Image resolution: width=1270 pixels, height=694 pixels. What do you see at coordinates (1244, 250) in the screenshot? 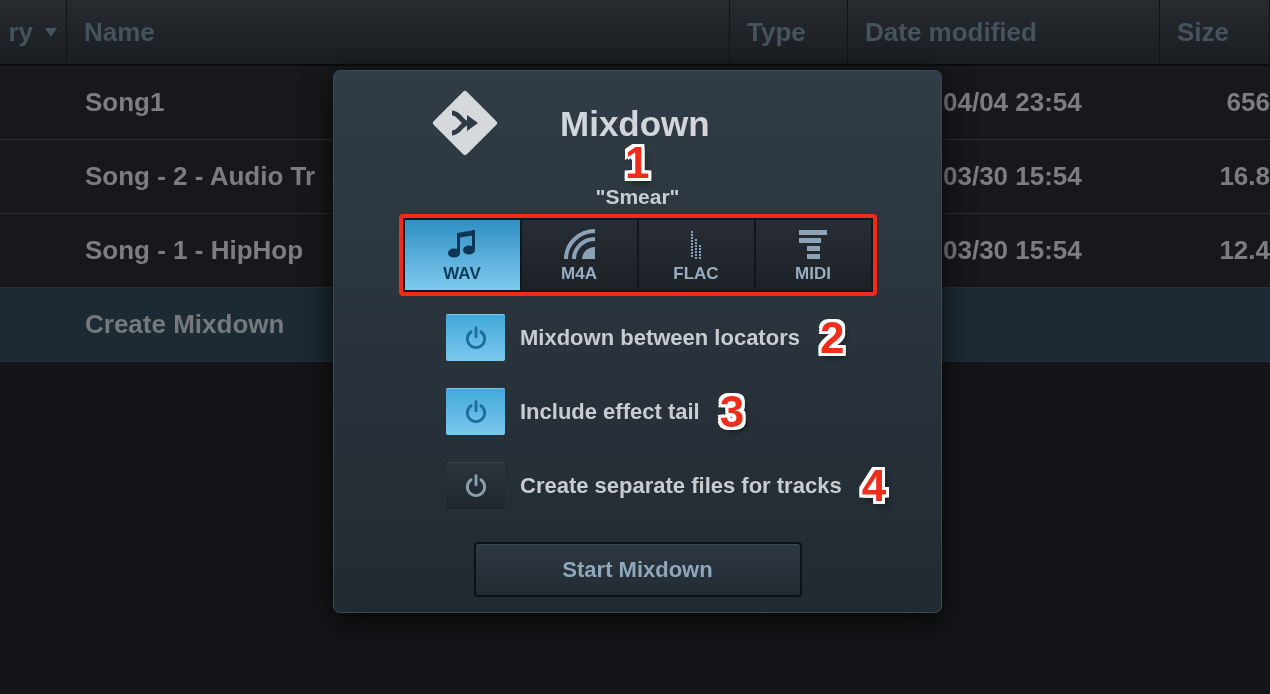
I see `file-size: 12.4` at bounding box center [1244, 250].